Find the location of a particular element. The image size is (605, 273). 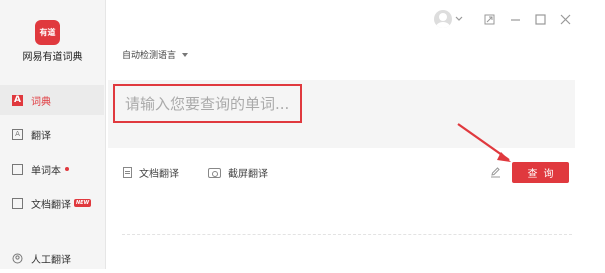

camera-icon is located at coordinates (214, 172).